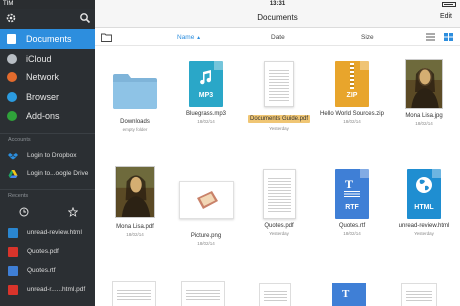 This screenshot has width=460, height=306. What do you see at coordinates (106, 37) in the screenshot?
I see `new-folder-icon` at bounding box center [106, 37].